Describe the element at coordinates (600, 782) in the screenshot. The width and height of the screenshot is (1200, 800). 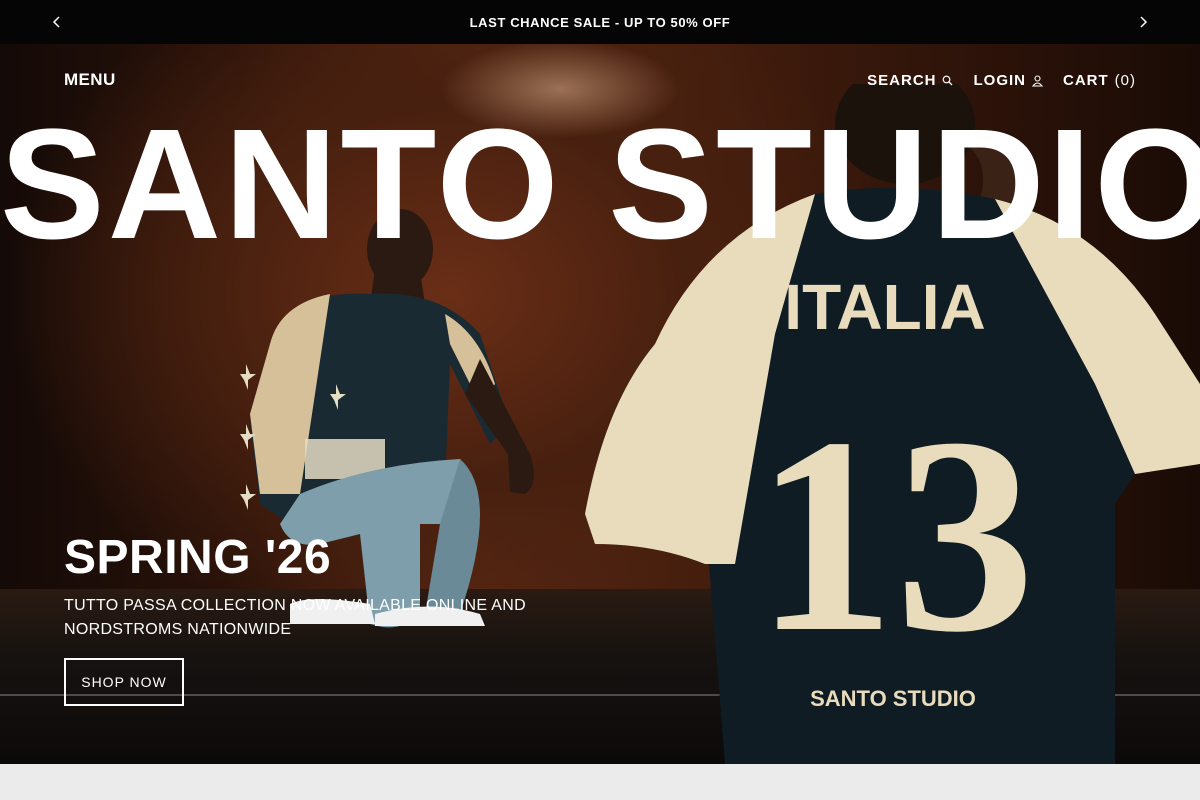
I see `next-section` at that location.